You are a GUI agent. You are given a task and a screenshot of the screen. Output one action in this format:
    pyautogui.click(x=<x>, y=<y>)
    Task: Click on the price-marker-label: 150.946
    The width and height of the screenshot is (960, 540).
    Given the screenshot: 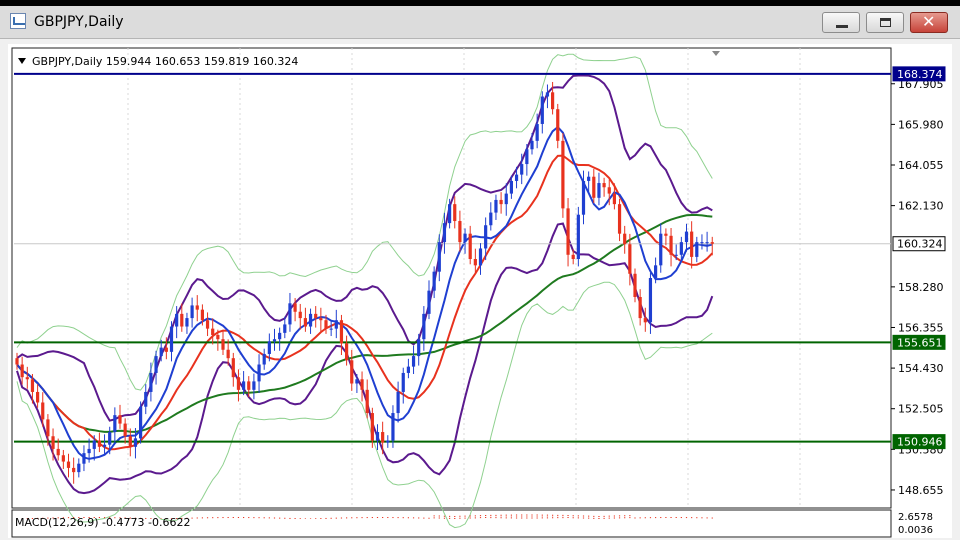 What is the action you would take?
    pyautogui.click(x=920, y=442)
    